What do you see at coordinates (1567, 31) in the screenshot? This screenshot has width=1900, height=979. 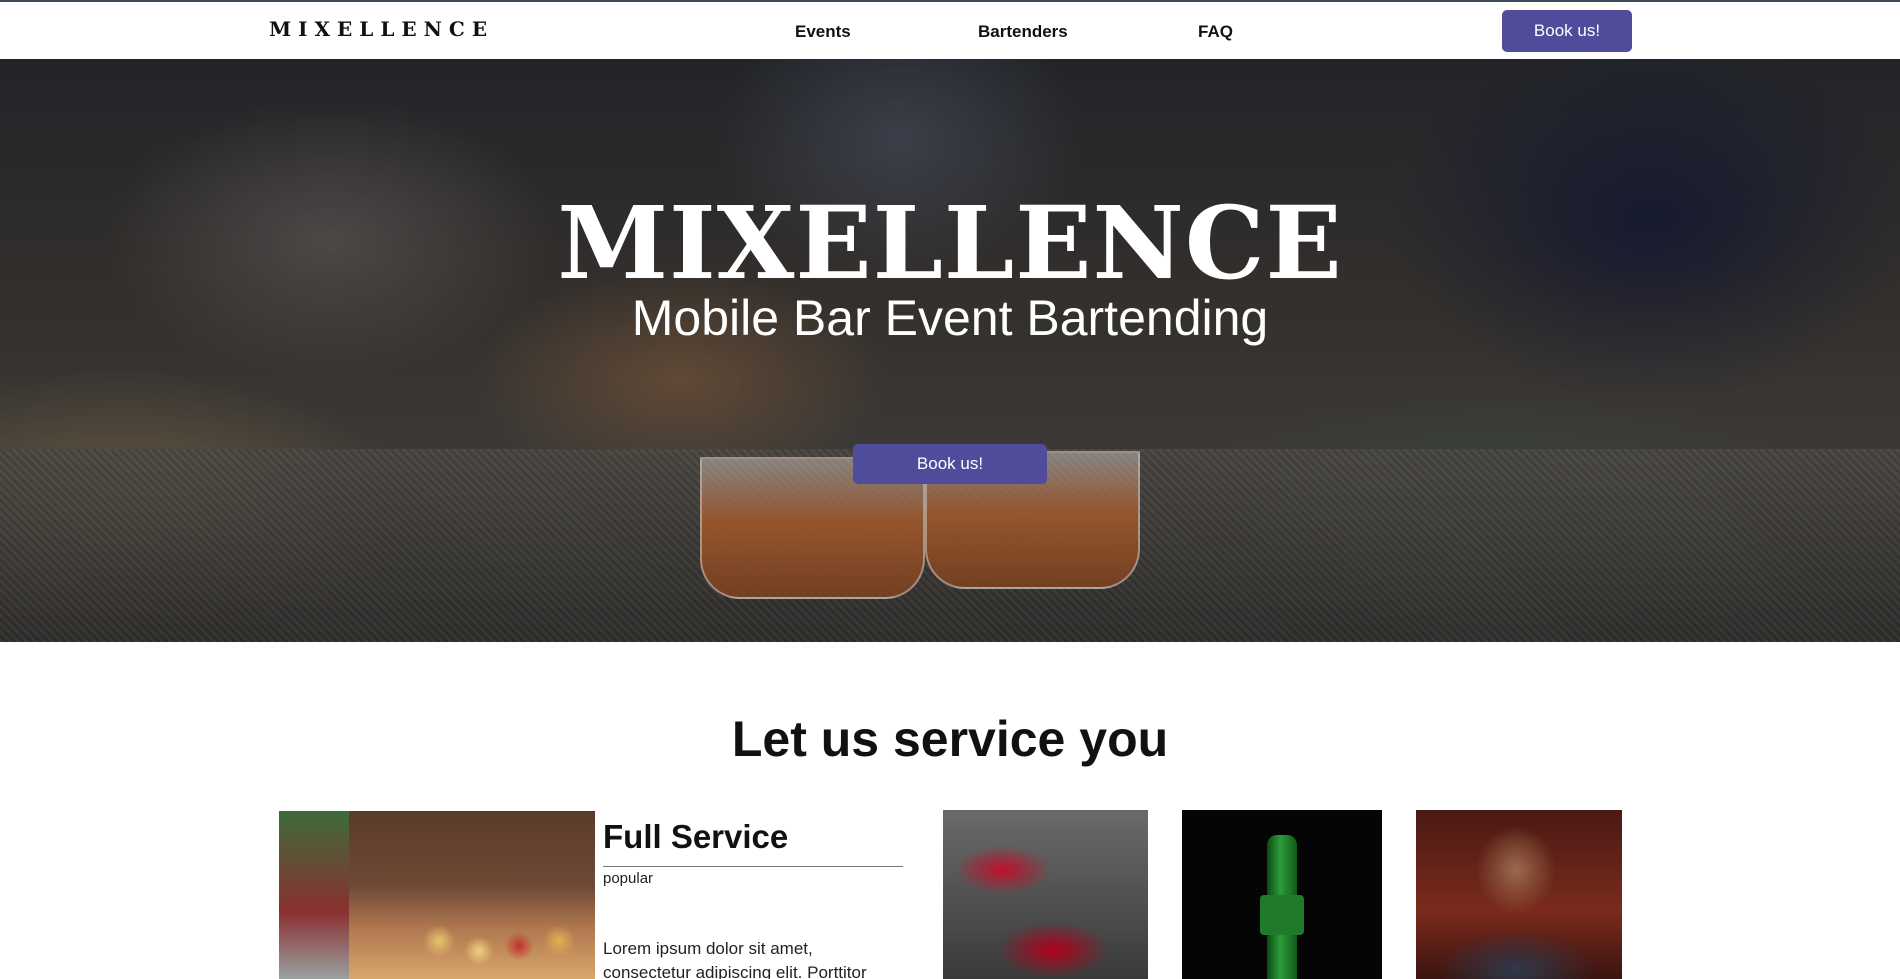 I see `nav-book-button: Book us!` at bounding box center [1567, 31].